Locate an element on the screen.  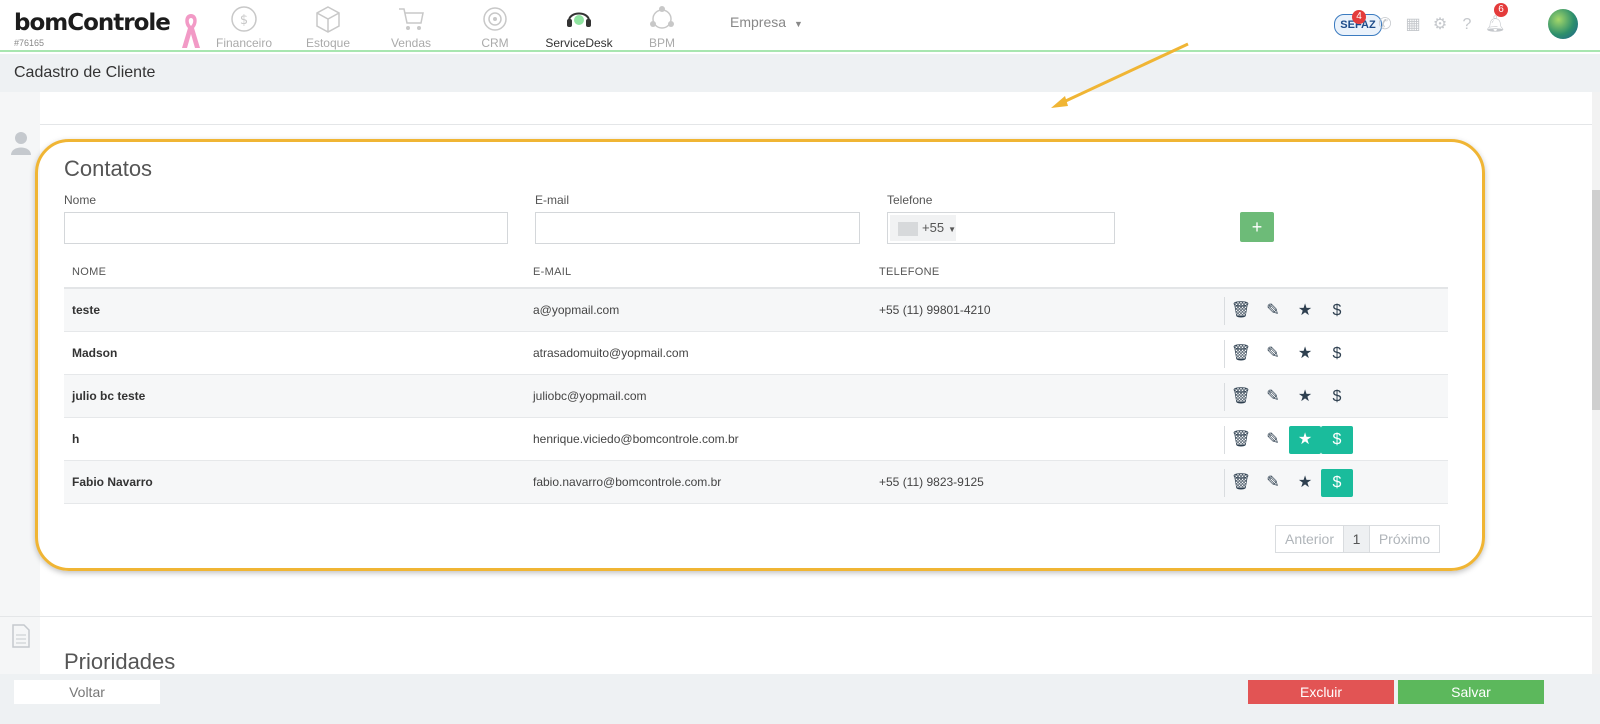
delete-button: Excluir is located at coordinates (1321, 692).